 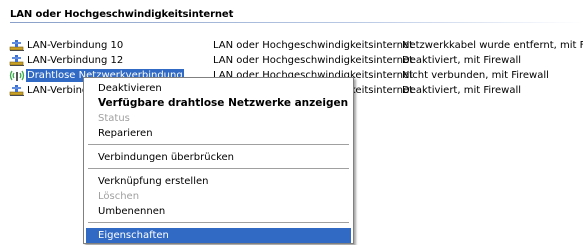 I want to click on connection-name: LAN-Verbindung 10, so click(x=75, y=45).